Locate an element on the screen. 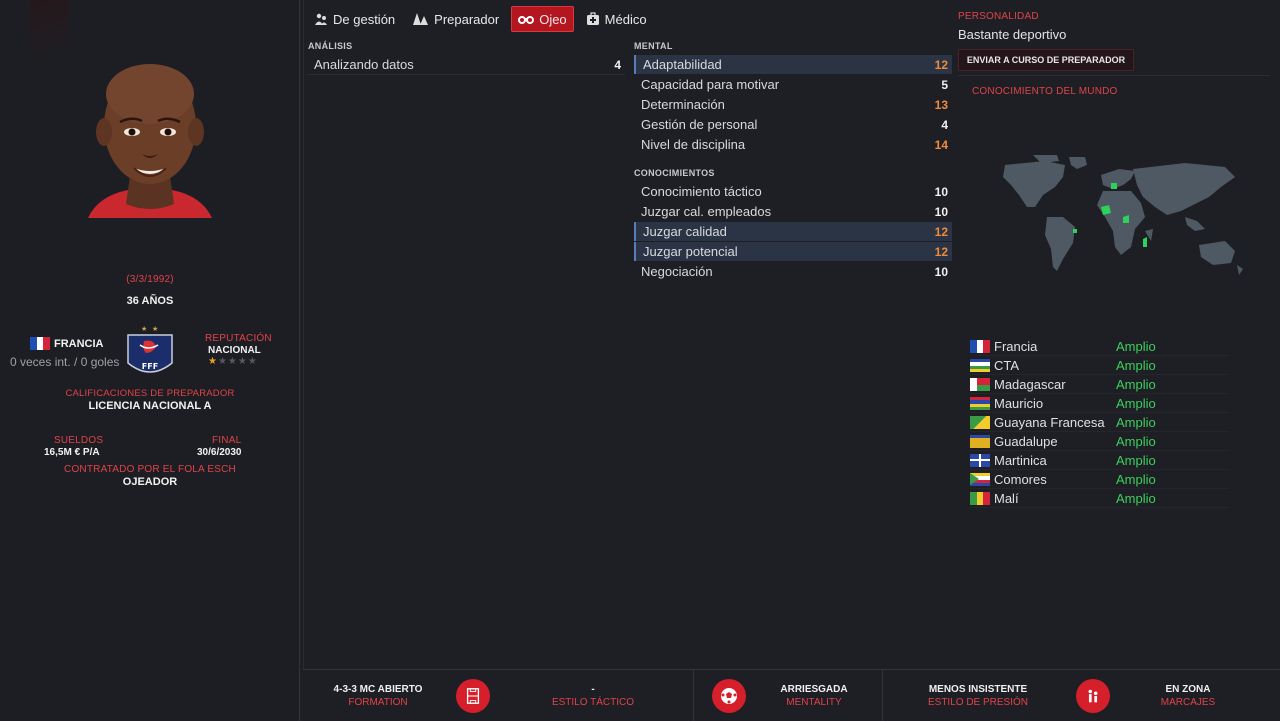 This screenshot has width=1280, height=721. marking-icon-block is located at coordinates (1093, 695).